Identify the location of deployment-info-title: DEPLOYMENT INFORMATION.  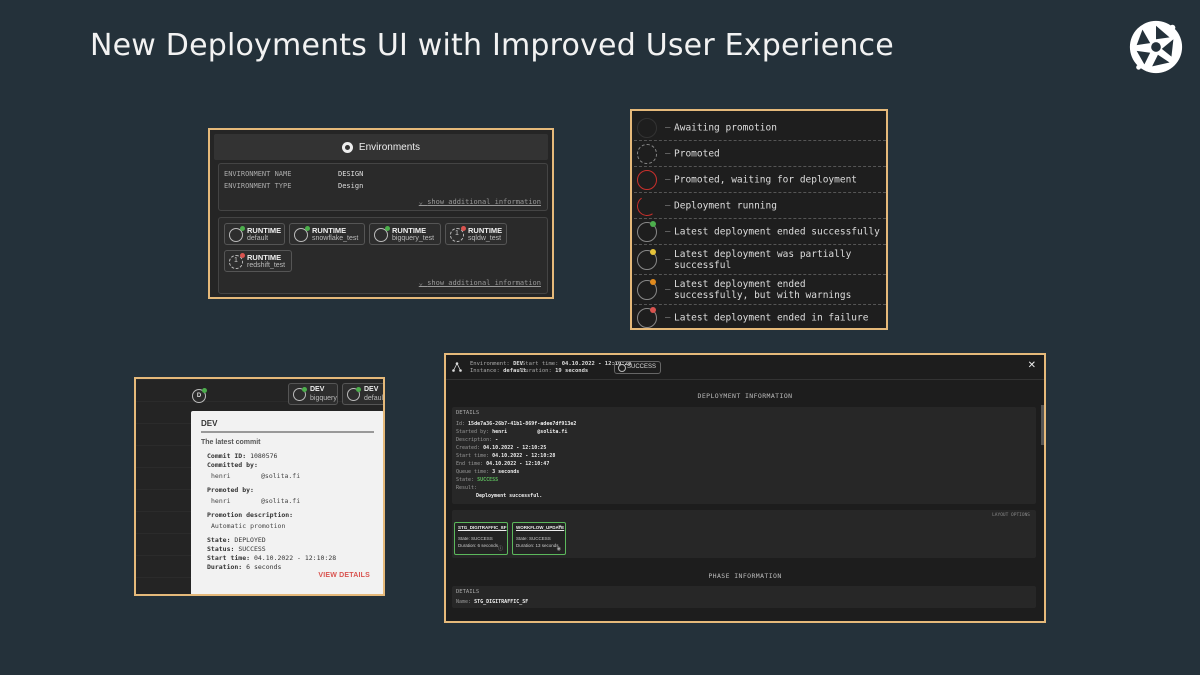
(745, 396).